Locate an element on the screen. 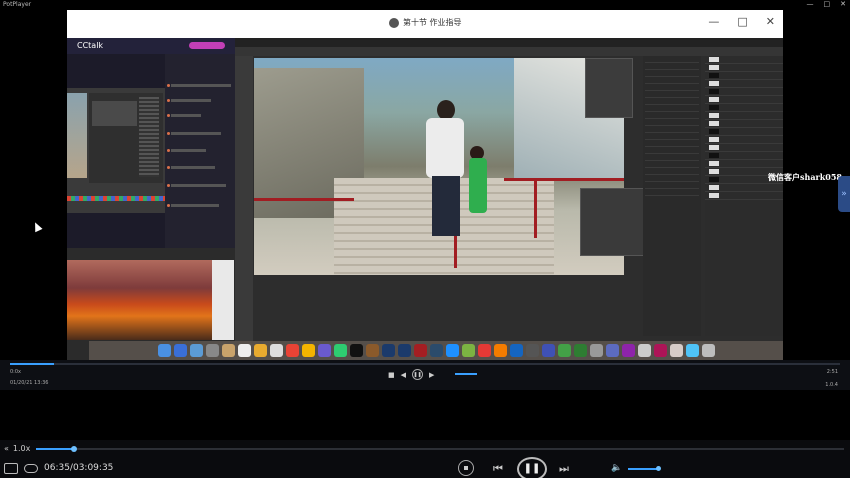 The height and width of the screenshot is (478, 850). seek-bar is located at coordinates (440, 449).